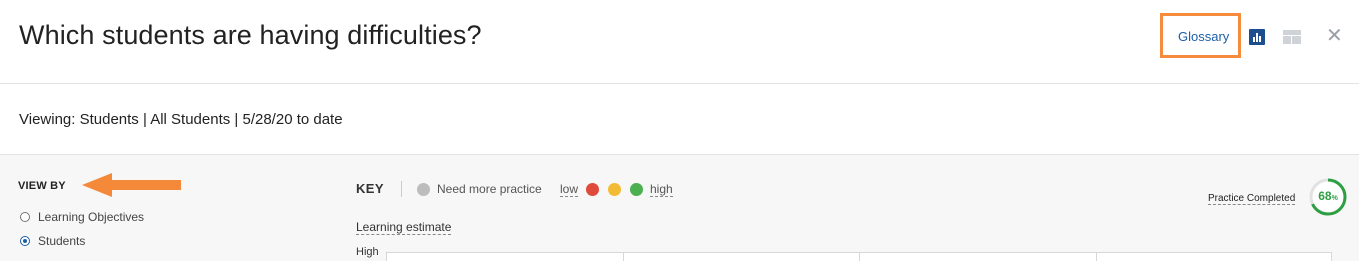  What do you see at coordinates (404, 227) in the screenshot?
I see `learning-estimate-label: Learning estimate` at bounding box center [404, 227].